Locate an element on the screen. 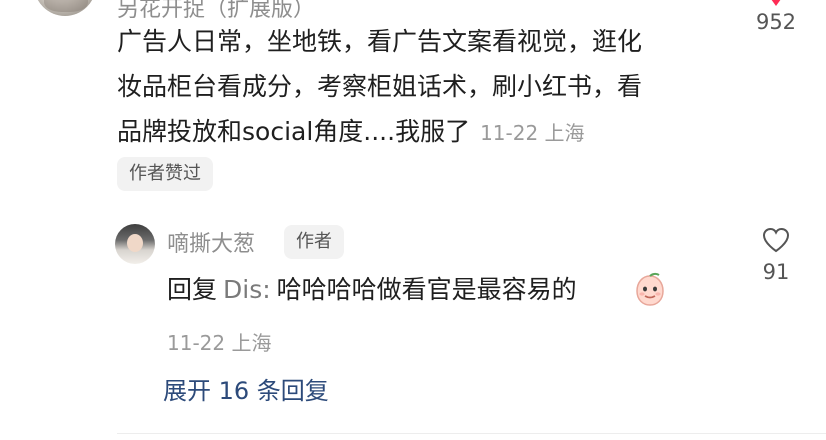 This screenshot has height=440, width=826. reply-avatar is located at coordinates (135, 244).